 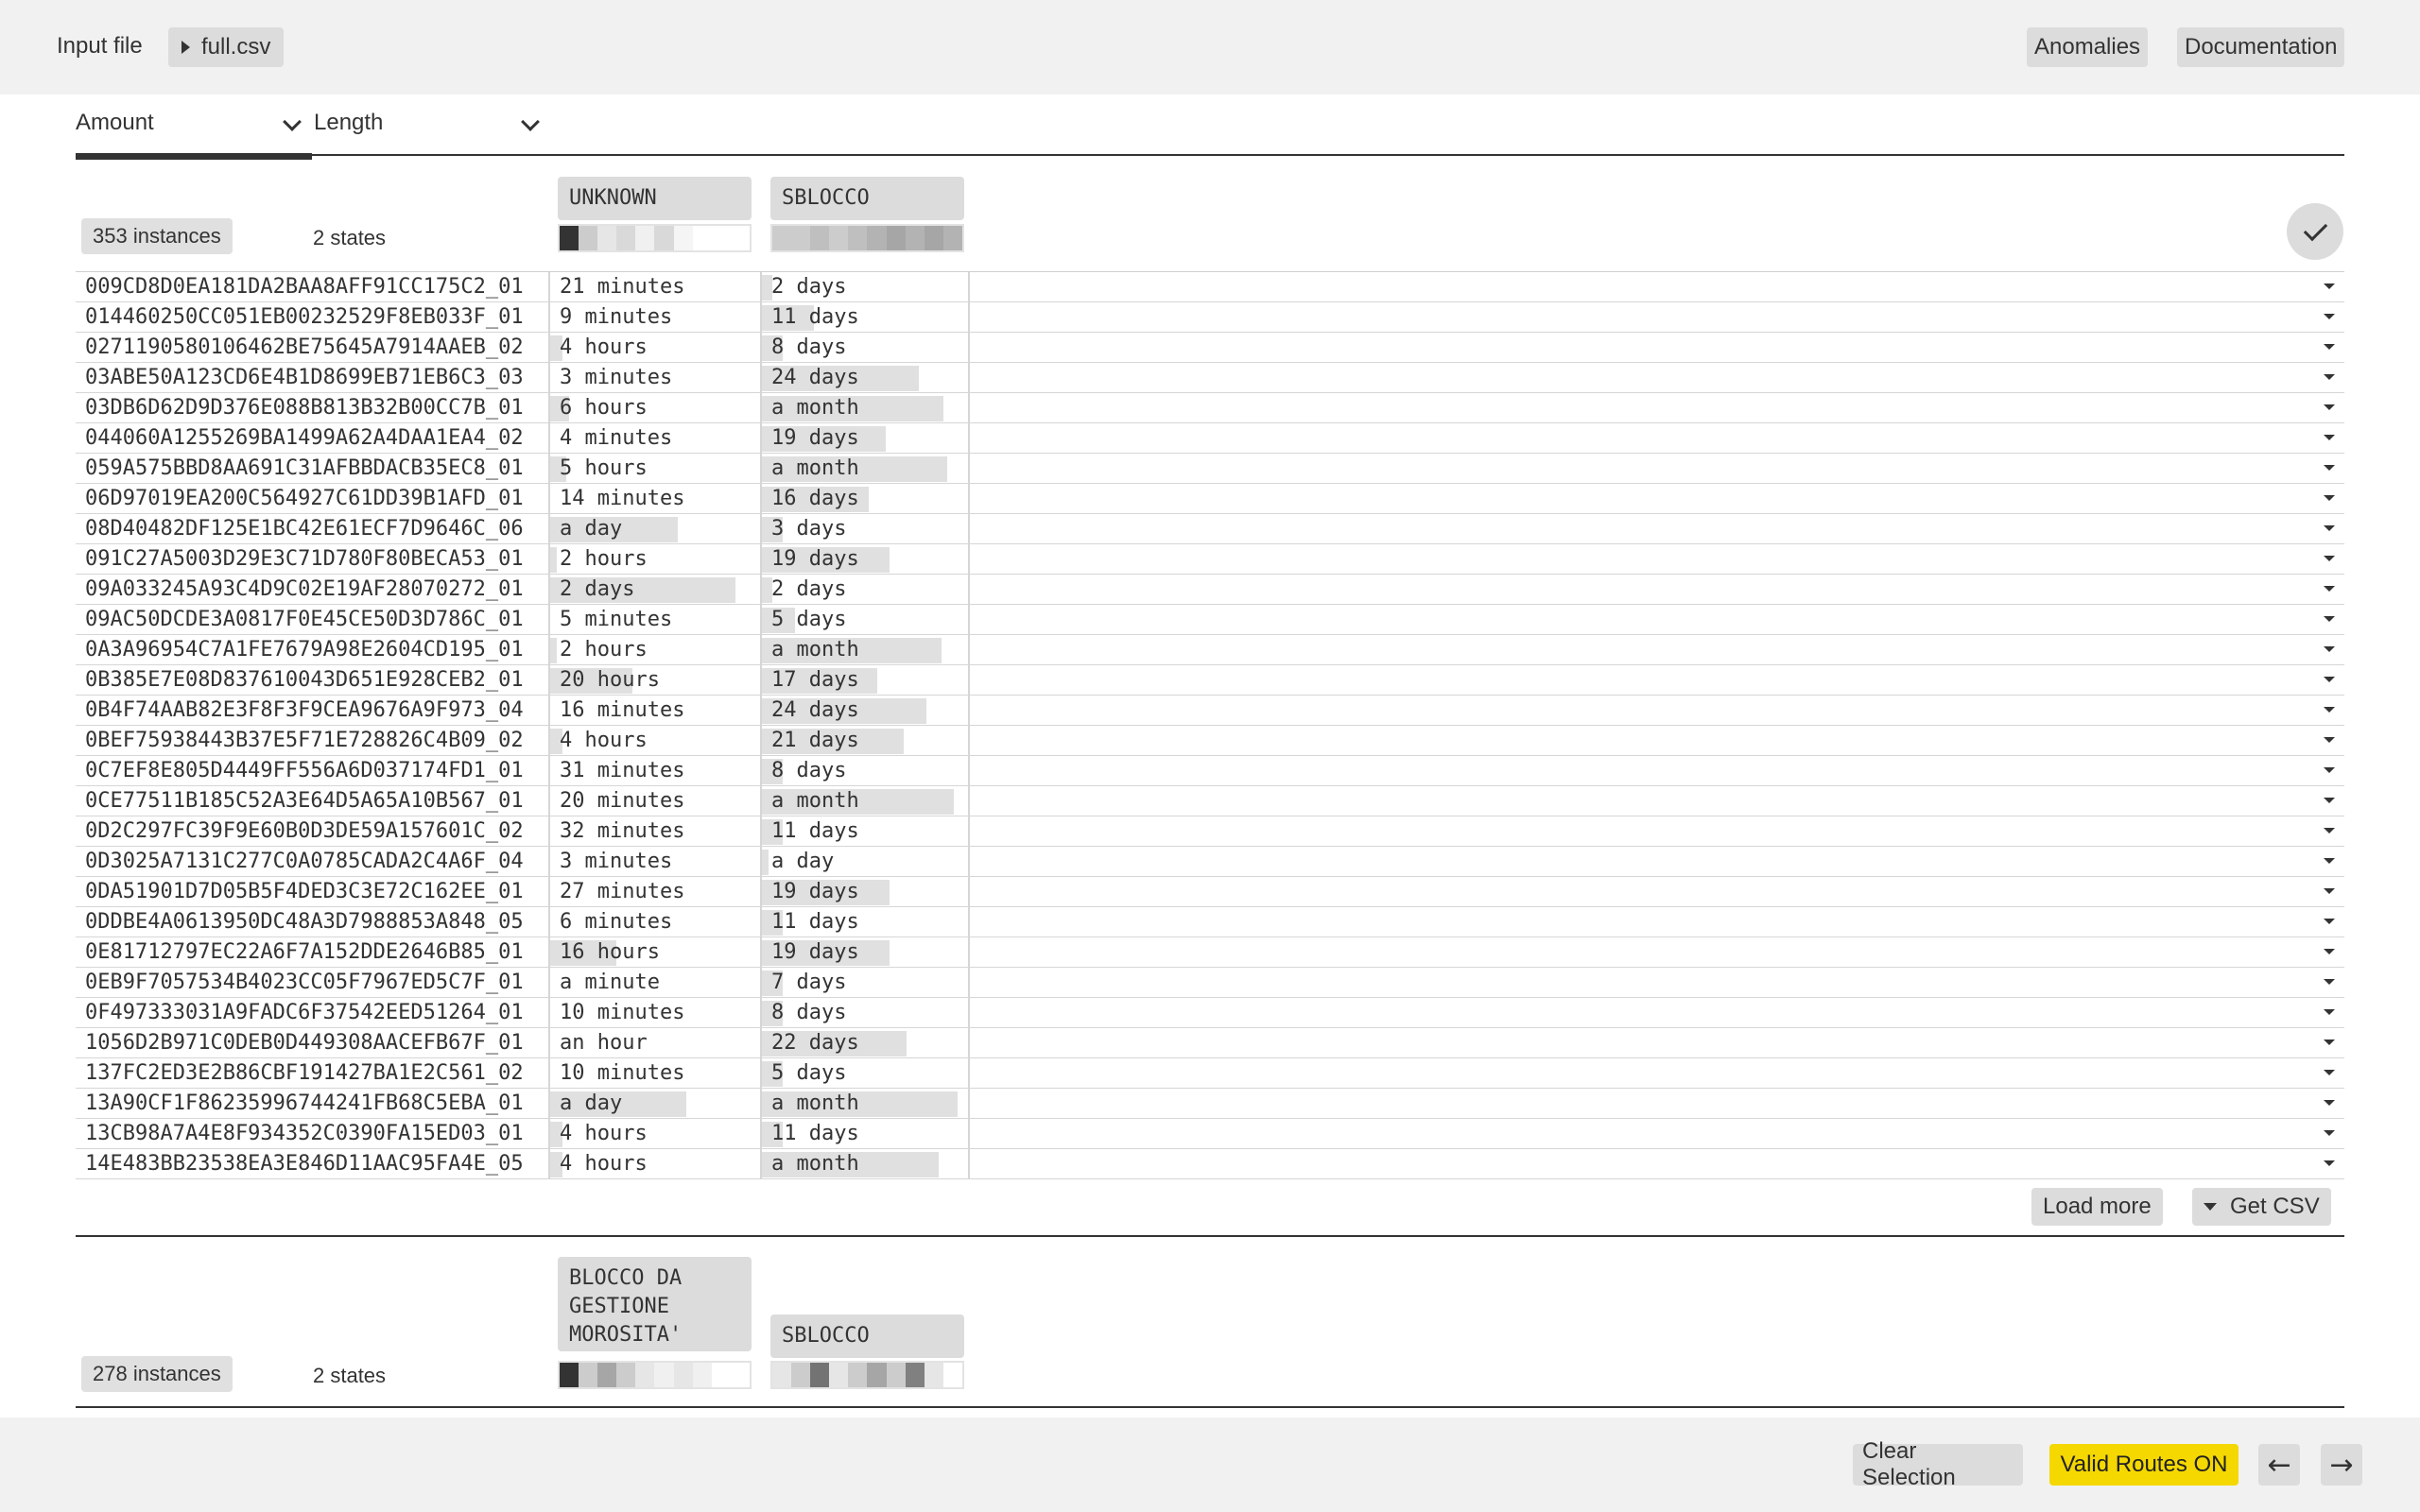 What do you see at coordinates (2261, 1207) in the screenshot?
I see `get-csv-button: Get CSV` at bounding box center [2261, 1207].